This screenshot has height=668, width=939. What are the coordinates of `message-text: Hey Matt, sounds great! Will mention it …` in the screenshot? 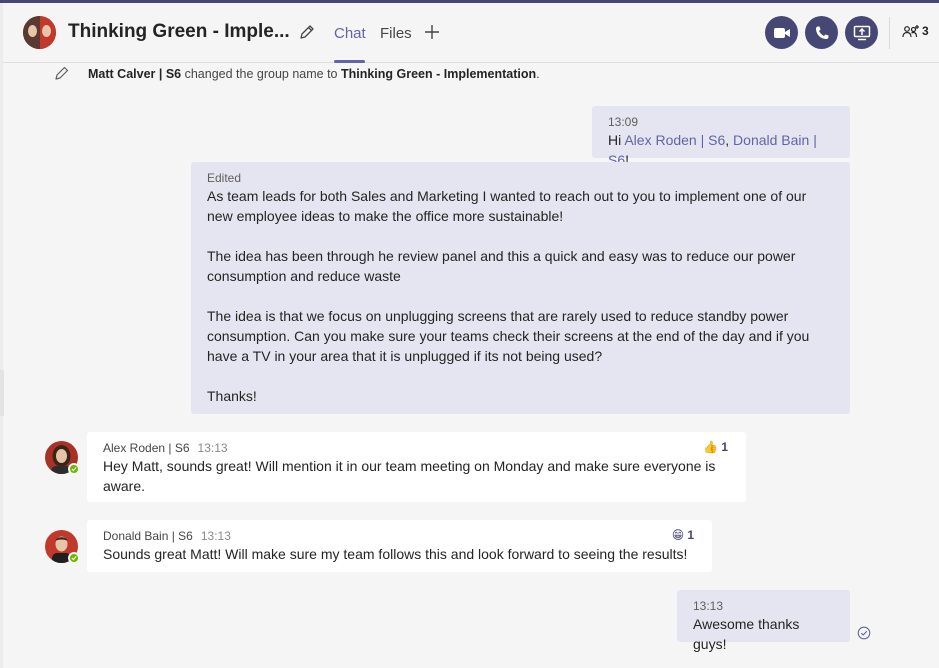 It's located at (409, 476).